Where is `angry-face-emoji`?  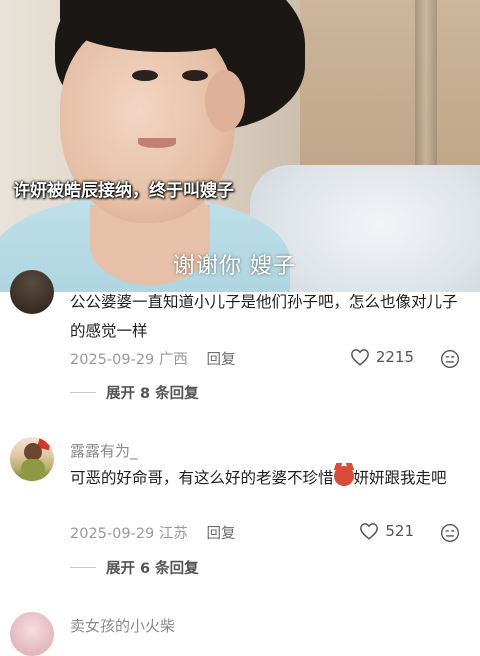 angry-face-emoji is located at coordinates (343, 476).